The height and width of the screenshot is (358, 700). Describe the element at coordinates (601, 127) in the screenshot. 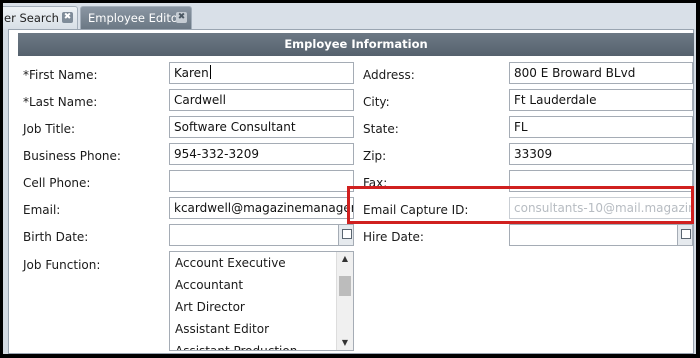

I see `state-input: FL` at that location.